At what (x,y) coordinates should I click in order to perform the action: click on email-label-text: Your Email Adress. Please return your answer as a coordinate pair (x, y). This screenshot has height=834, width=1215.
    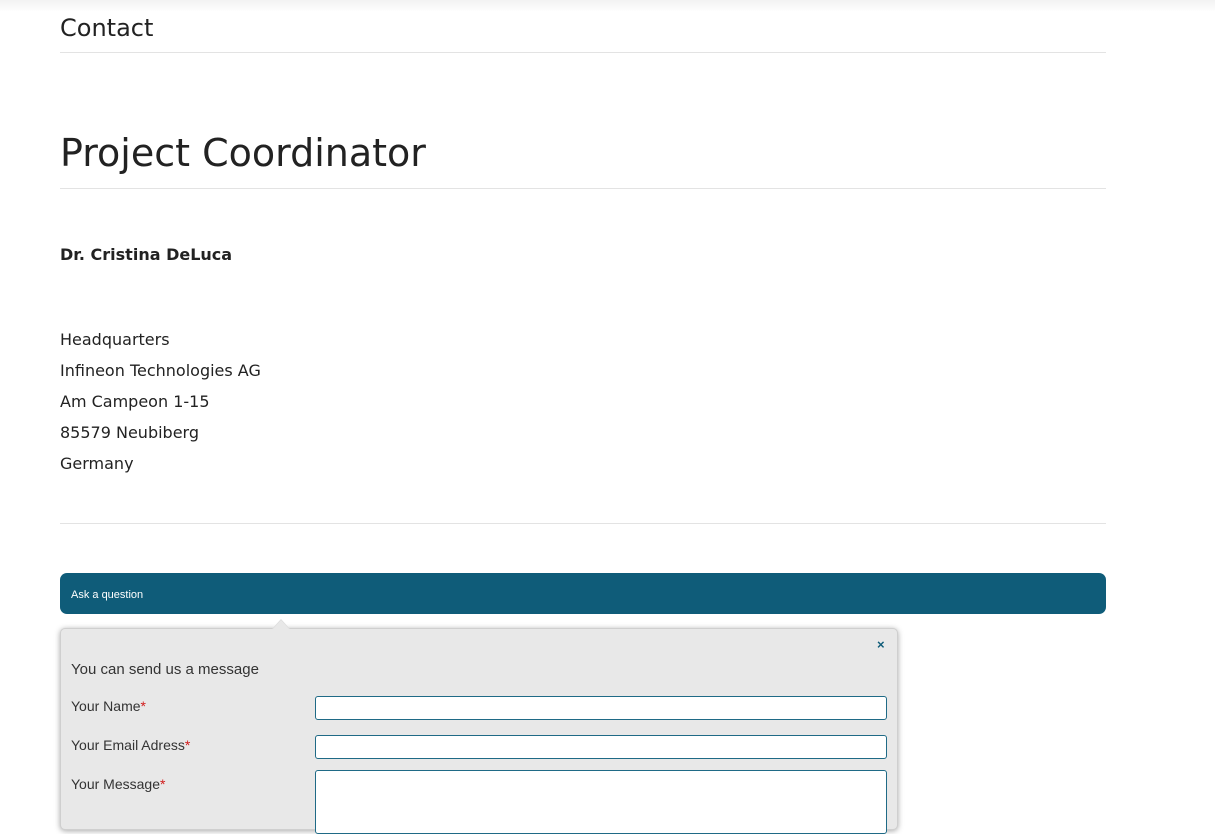
    Looking at the image, I should click on (128, 745).